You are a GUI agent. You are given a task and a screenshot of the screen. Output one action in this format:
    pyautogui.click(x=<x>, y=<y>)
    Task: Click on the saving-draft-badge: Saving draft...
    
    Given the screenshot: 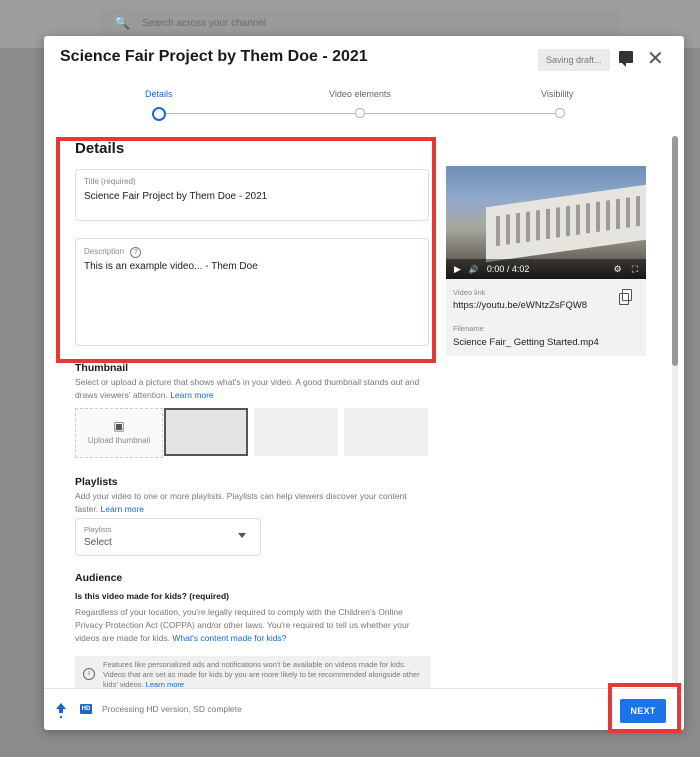 What is the action you would take?
    pyautogui.click(x=574, y=60)
    